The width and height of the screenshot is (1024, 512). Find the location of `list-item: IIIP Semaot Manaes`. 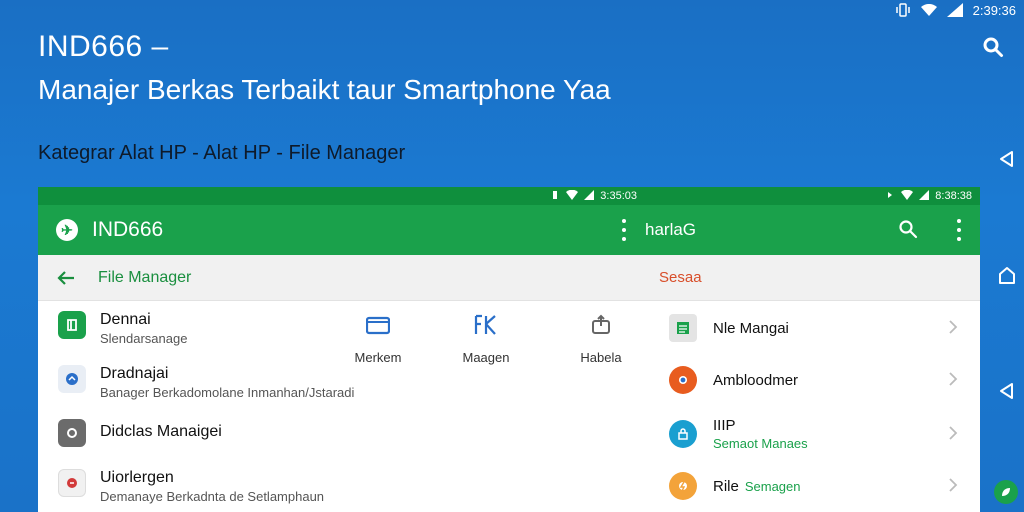

list-item: IIIP Semaot Manaes is located at coordinates (812, 434).